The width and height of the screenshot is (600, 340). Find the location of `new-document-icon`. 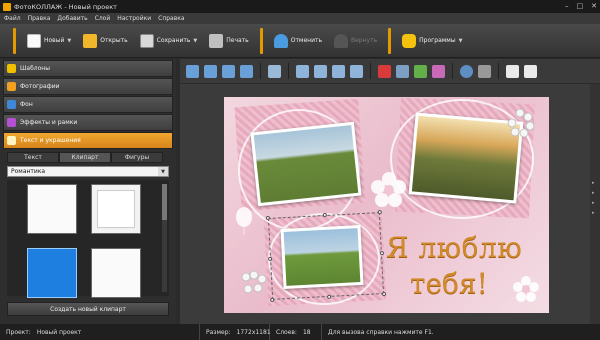

new-document-icon is located at coordinates (34, 40).